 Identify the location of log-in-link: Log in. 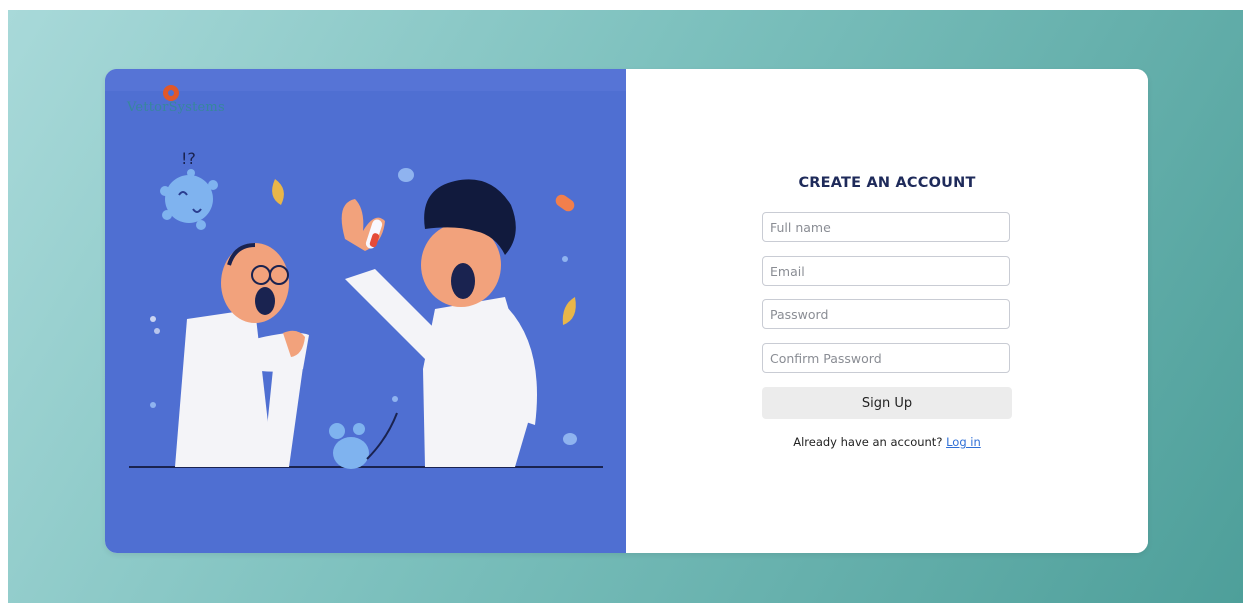
(963, 442).